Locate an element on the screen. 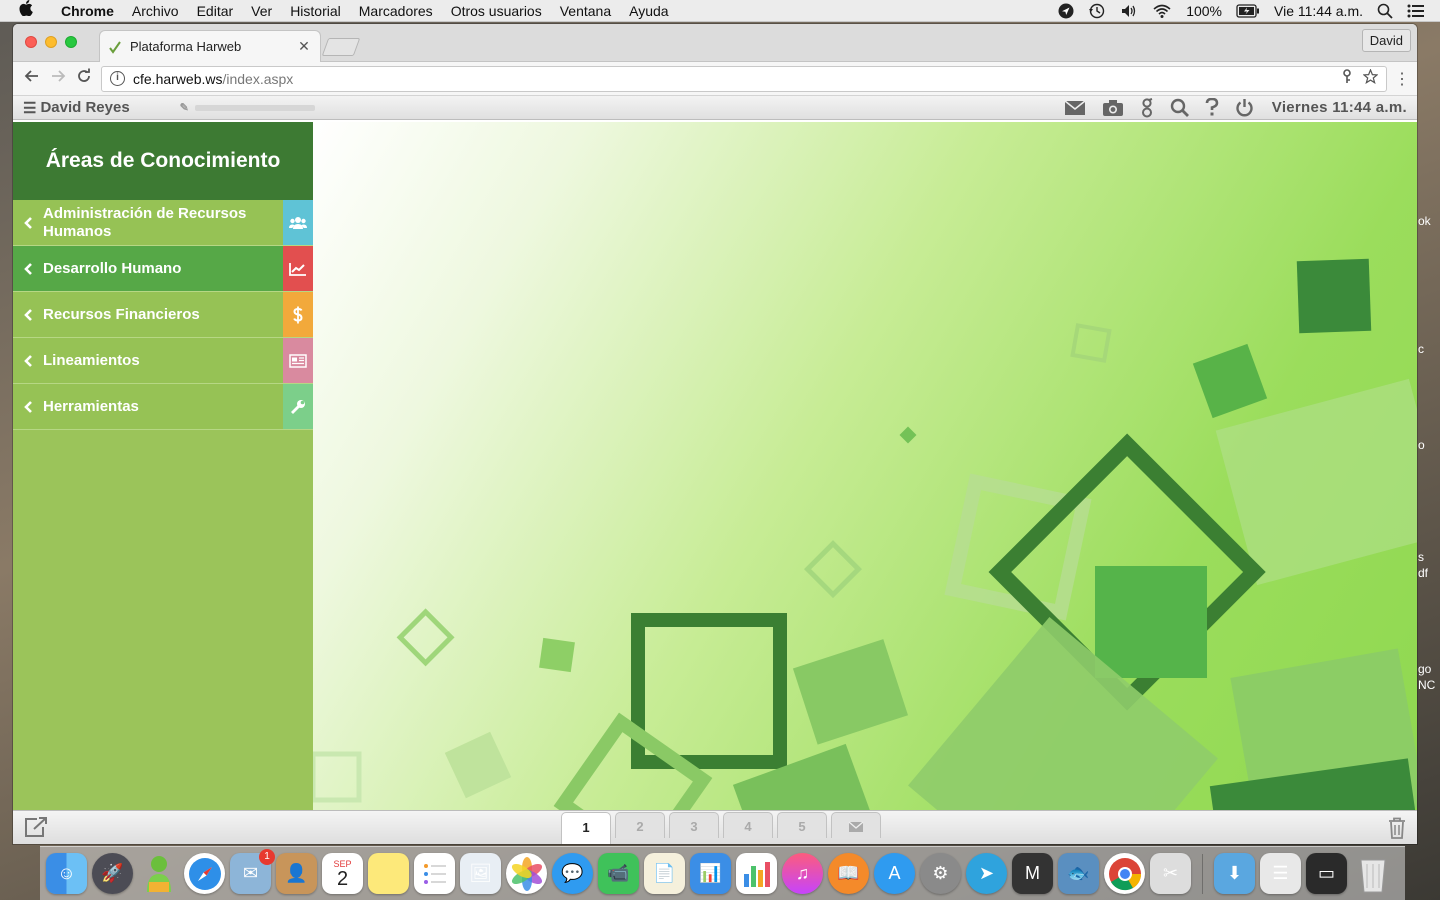 This screenshot has height=900, width=1440. system-preferences-icon: ⚙ is located at coordinates (940, 873).